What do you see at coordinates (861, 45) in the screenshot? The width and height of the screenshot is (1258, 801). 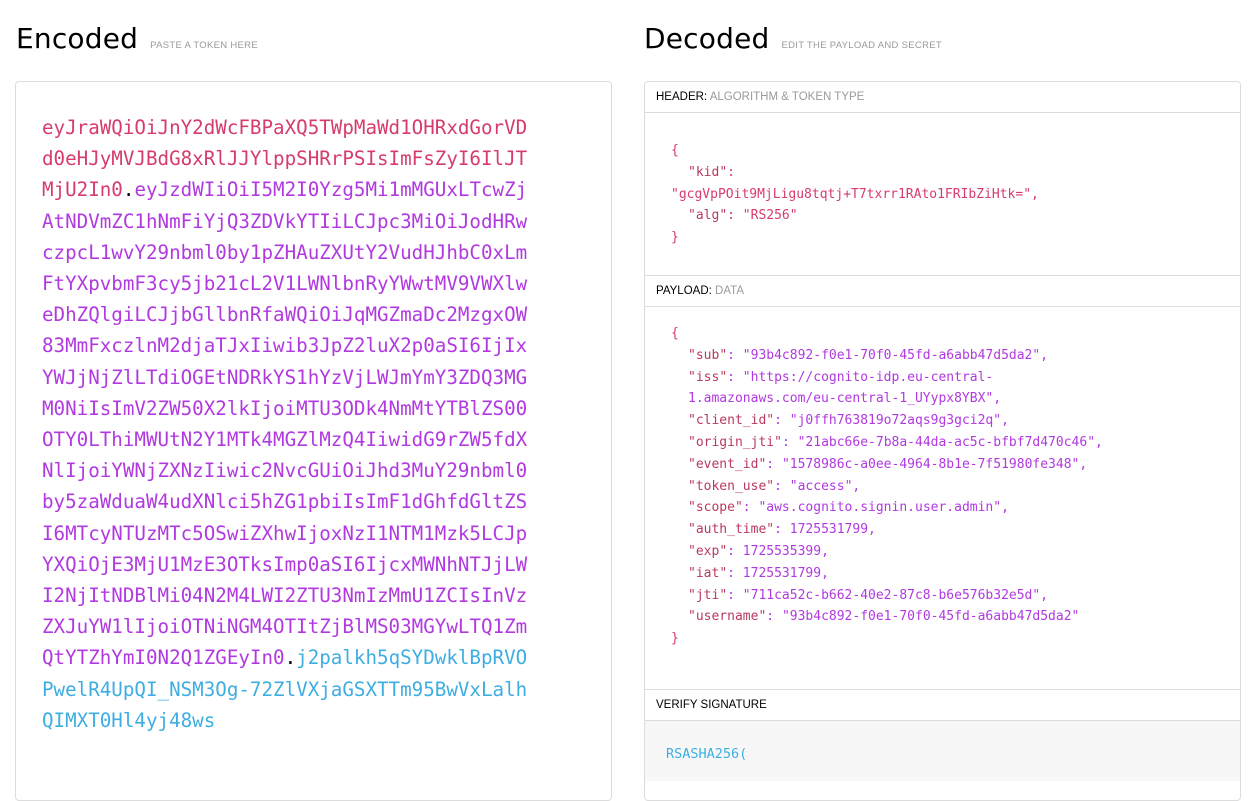 I see `decoded-subtitle: EDIT THE PAYLOAD AND SECRET` at bounding box center [861, 45].